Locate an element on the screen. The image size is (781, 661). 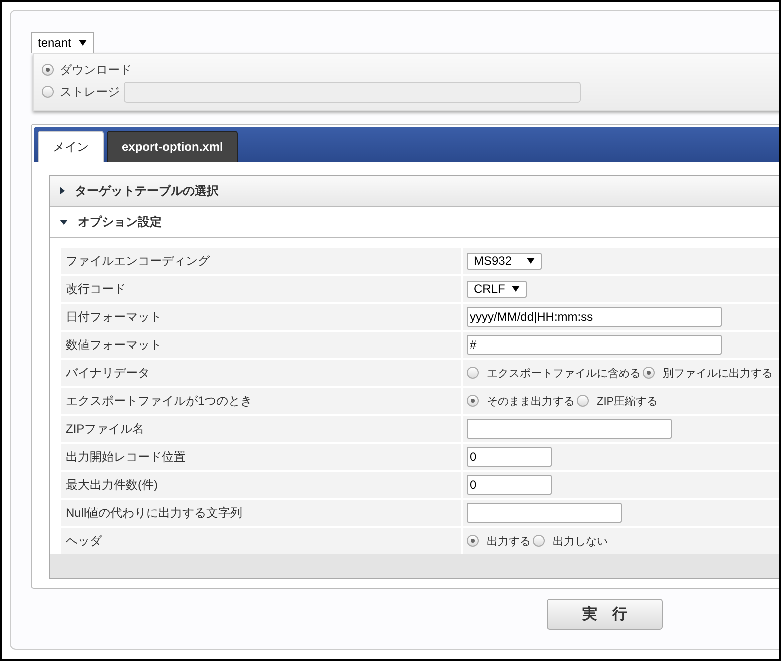
dropdown: MS932 is located at coordinates (504, 261).